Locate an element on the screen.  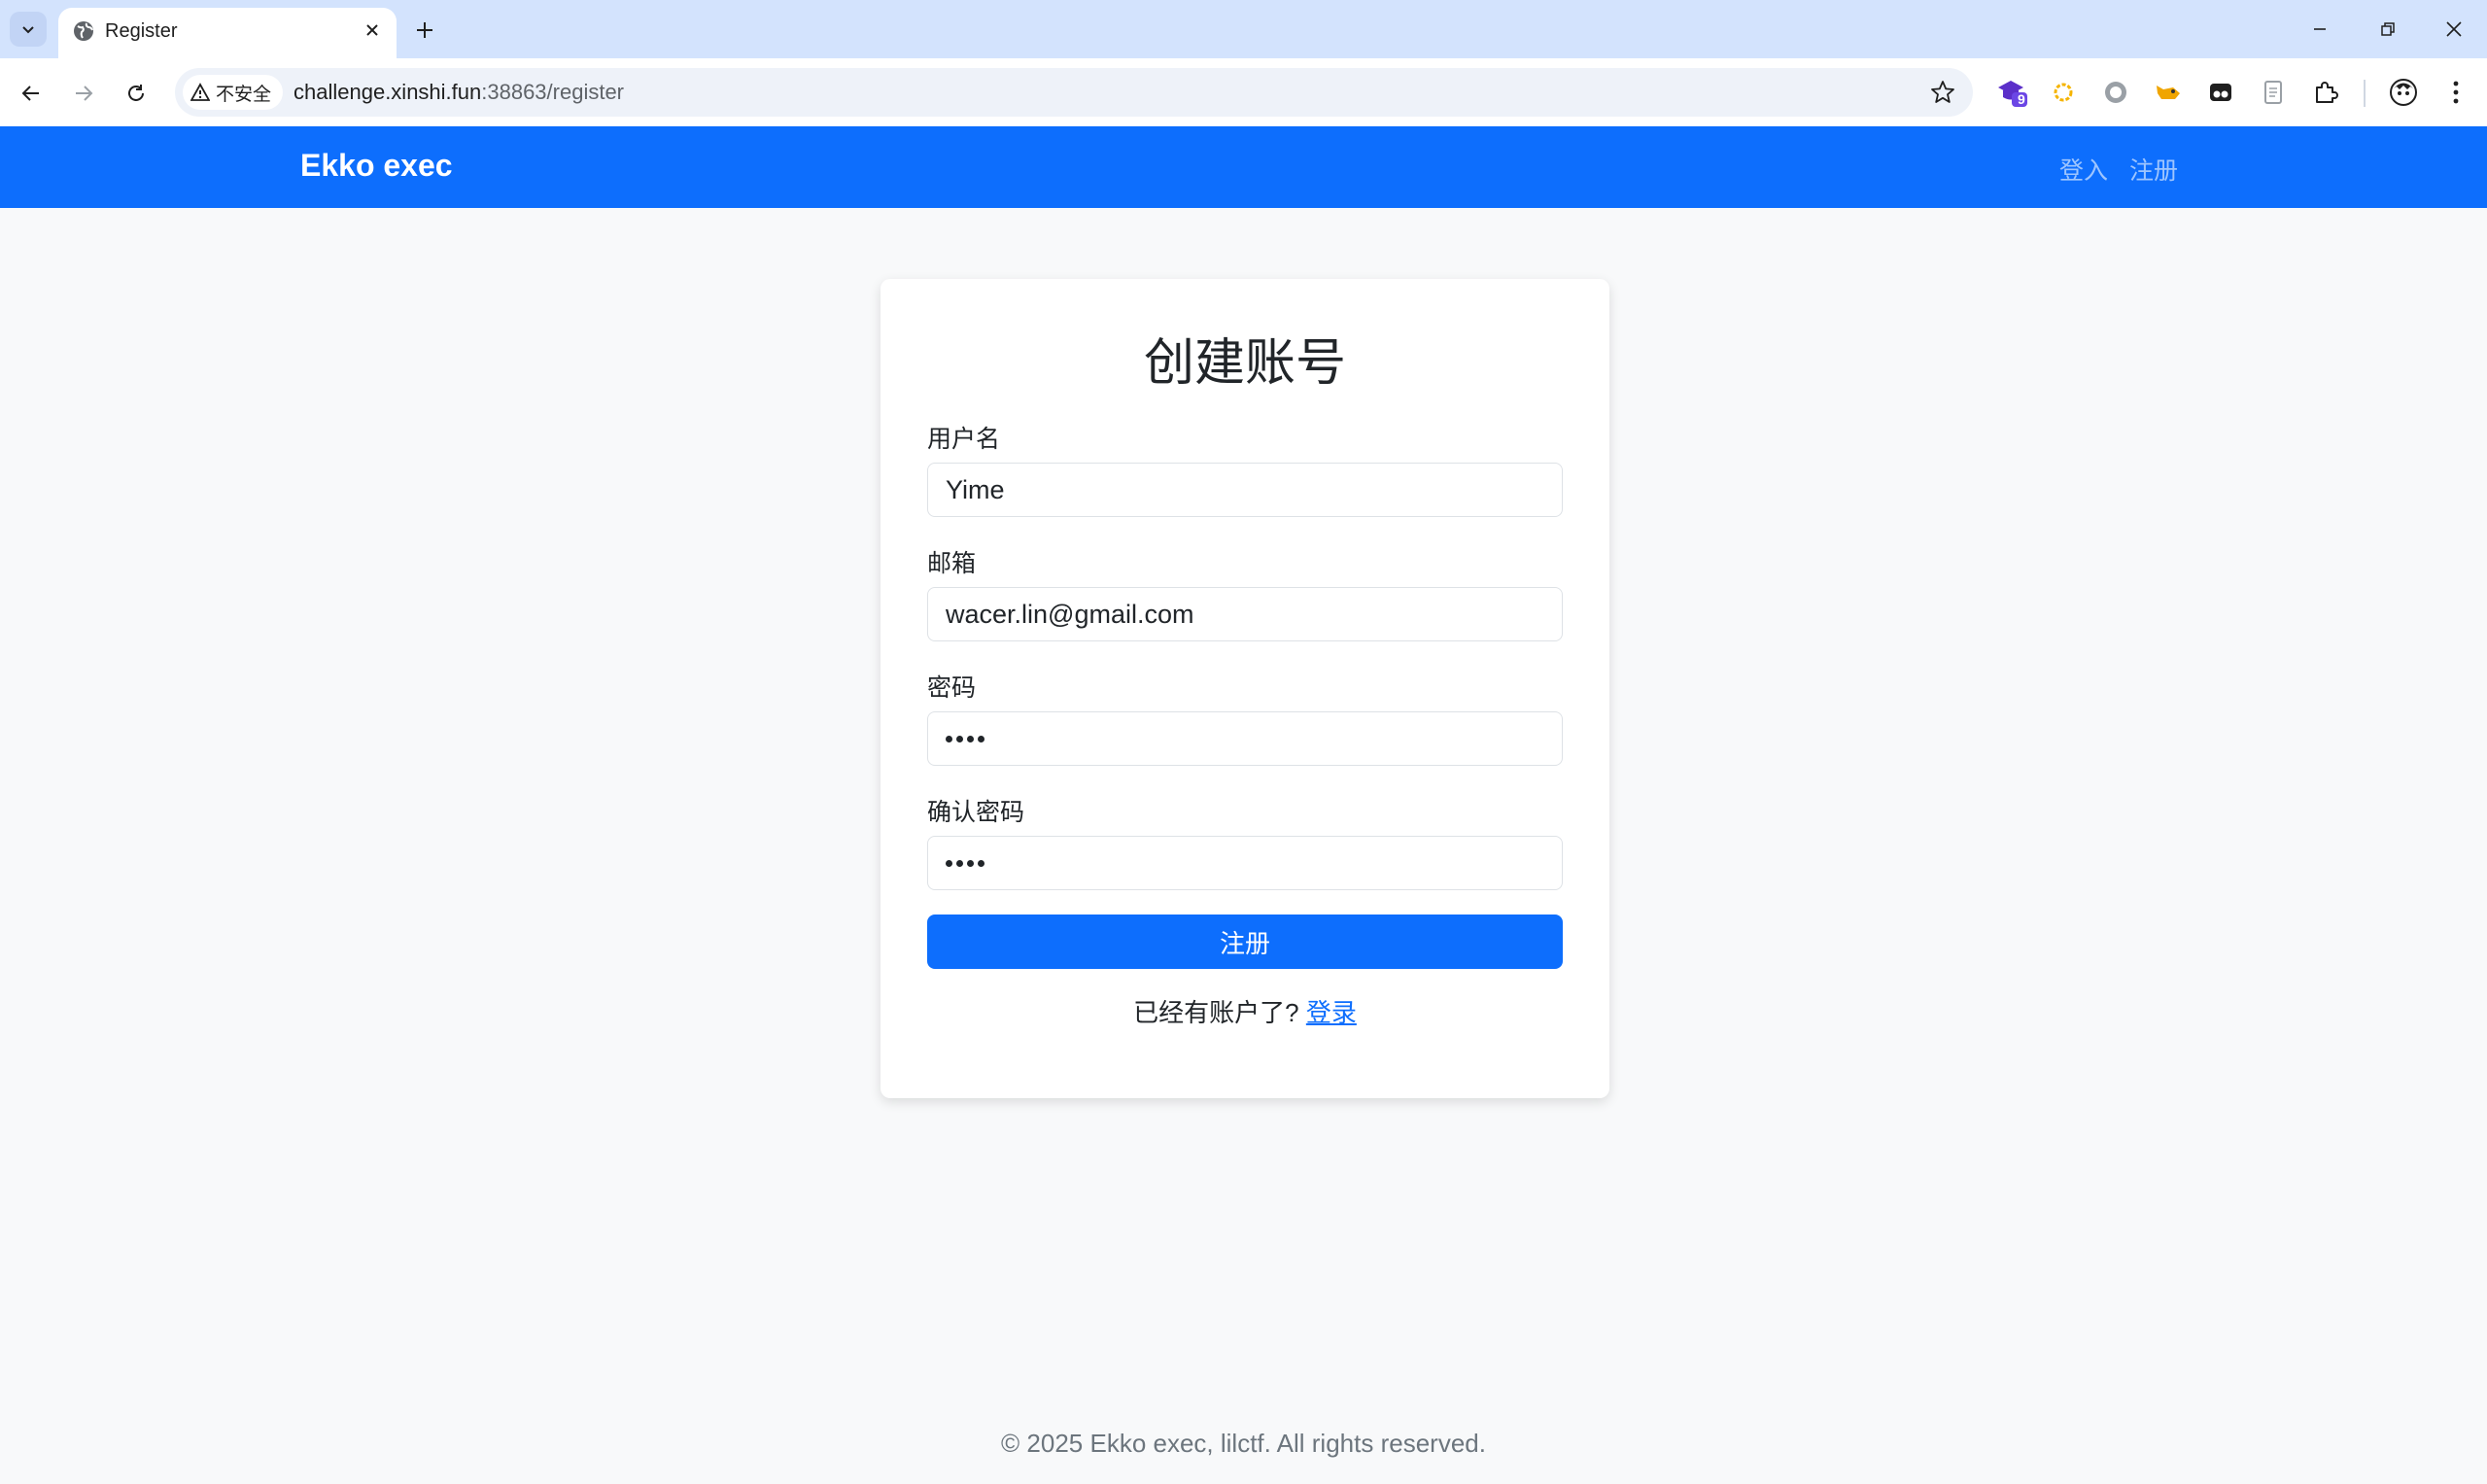
arrow-left-icon is located at coordinates (30, 93).